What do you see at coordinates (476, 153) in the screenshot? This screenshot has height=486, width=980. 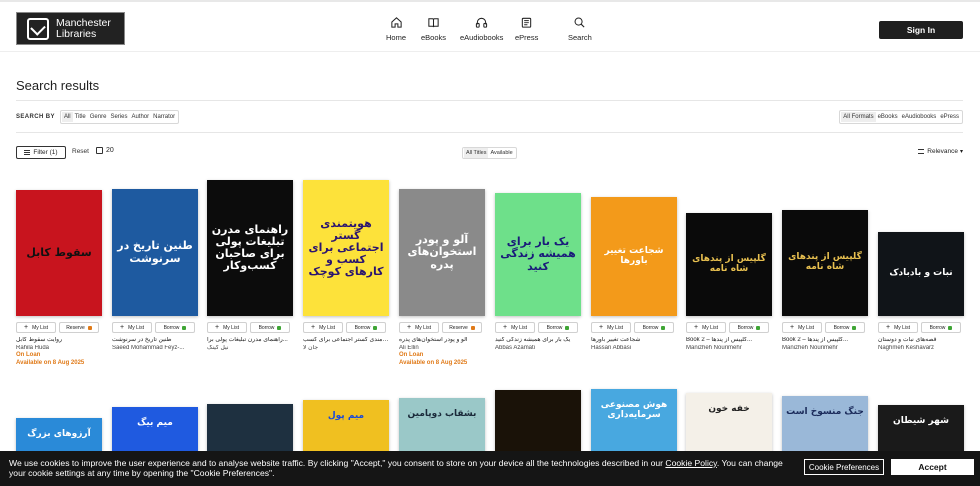 I see `all-titles-option: All Titles` at bounding box center [476, 153].